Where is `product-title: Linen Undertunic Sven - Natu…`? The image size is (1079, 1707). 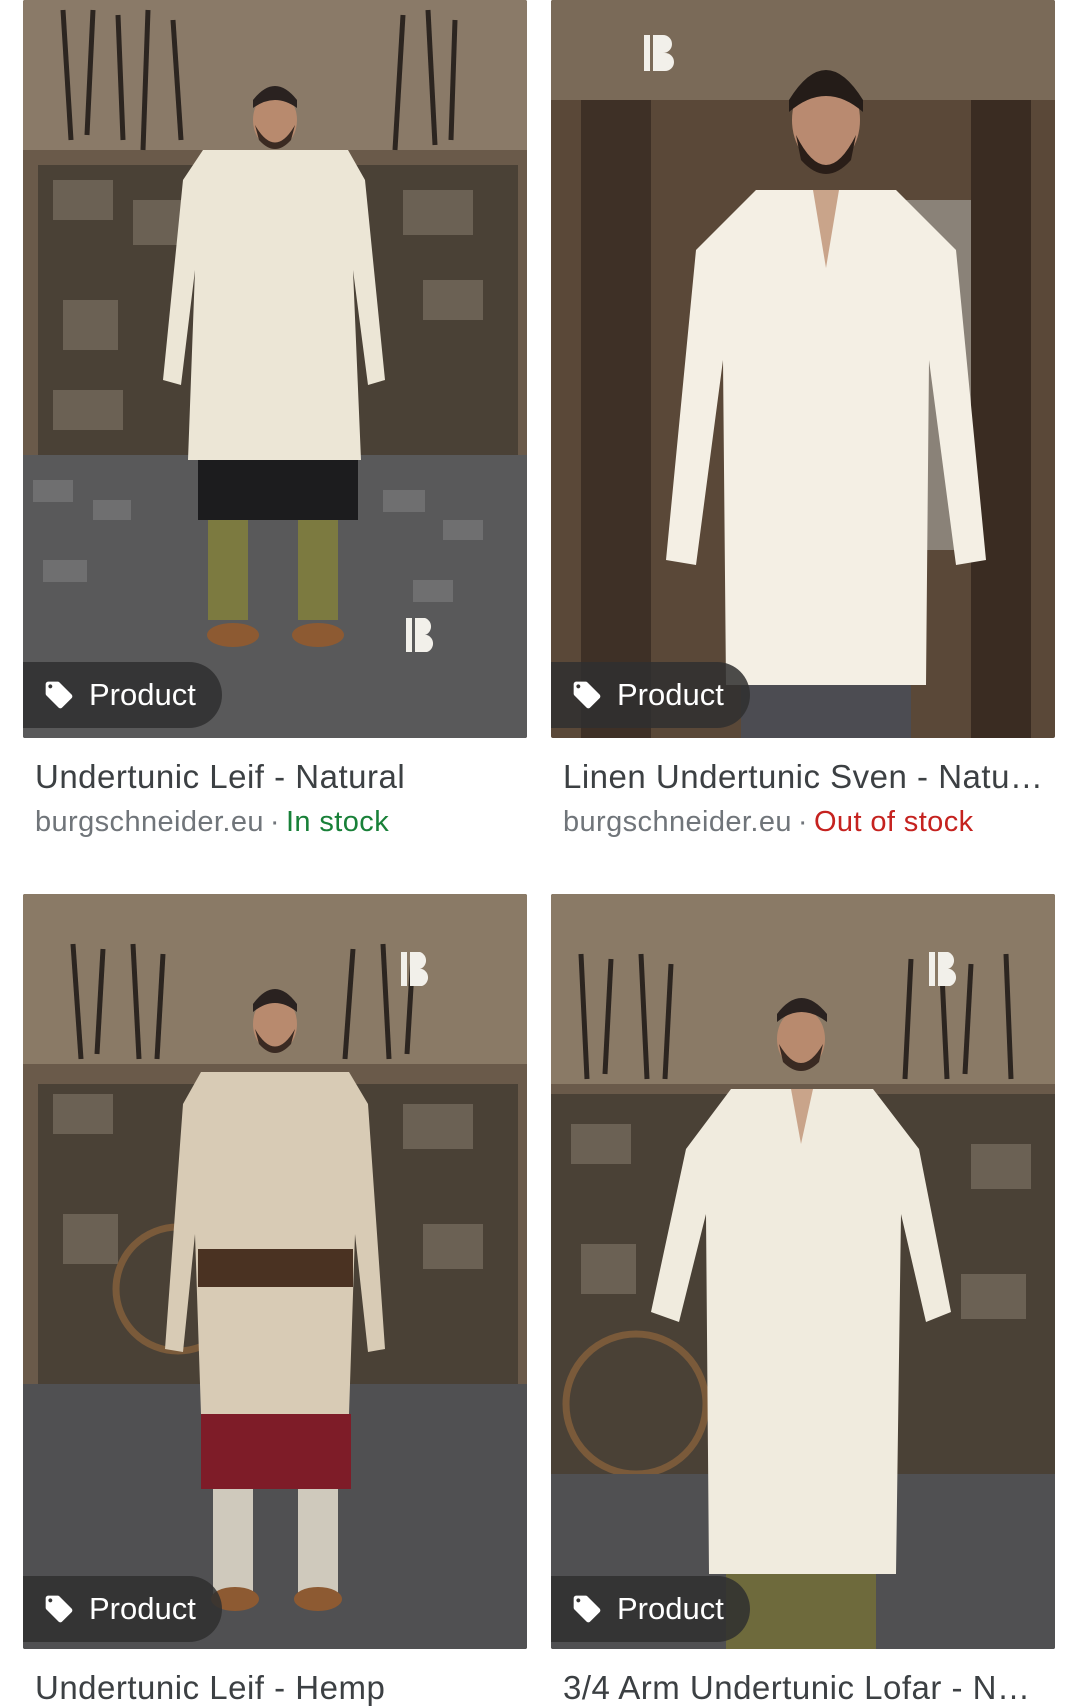
product-title: Linen Undertunic Sven - Natu… is located at coordinates (803, 777).